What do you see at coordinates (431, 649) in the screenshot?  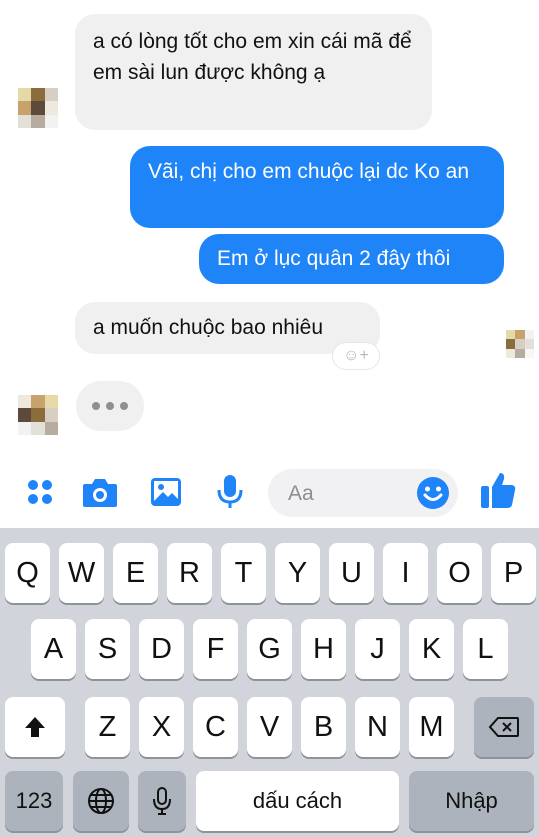 I see `key-k: K` at bounding box center [431, 649].